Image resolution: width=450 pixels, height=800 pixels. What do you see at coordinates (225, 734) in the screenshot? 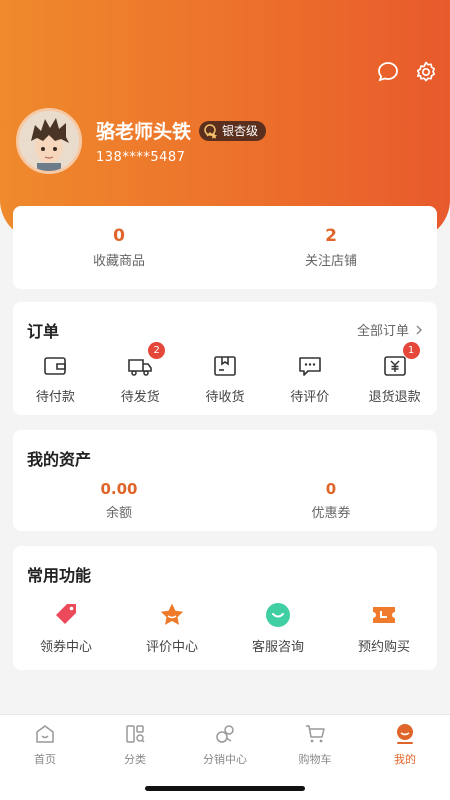
I see `distribution-icon` at bounding box center [225, 734].